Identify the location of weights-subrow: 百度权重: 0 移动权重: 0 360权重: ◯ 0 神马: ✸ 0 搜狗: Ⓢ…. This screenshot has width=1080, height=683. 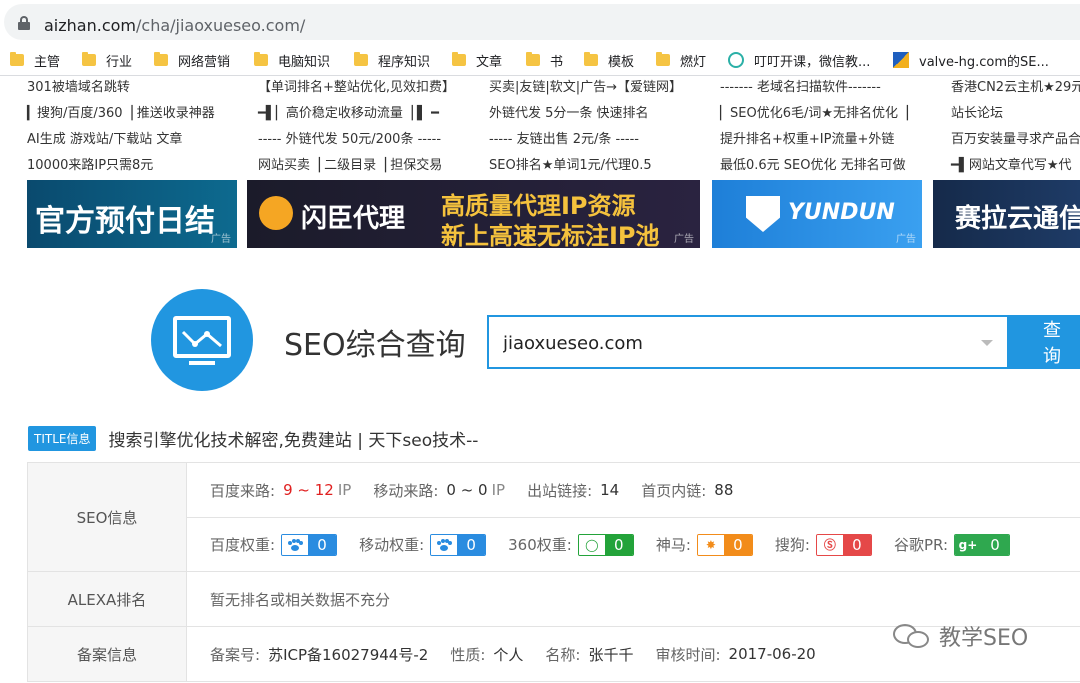
(633, 544).